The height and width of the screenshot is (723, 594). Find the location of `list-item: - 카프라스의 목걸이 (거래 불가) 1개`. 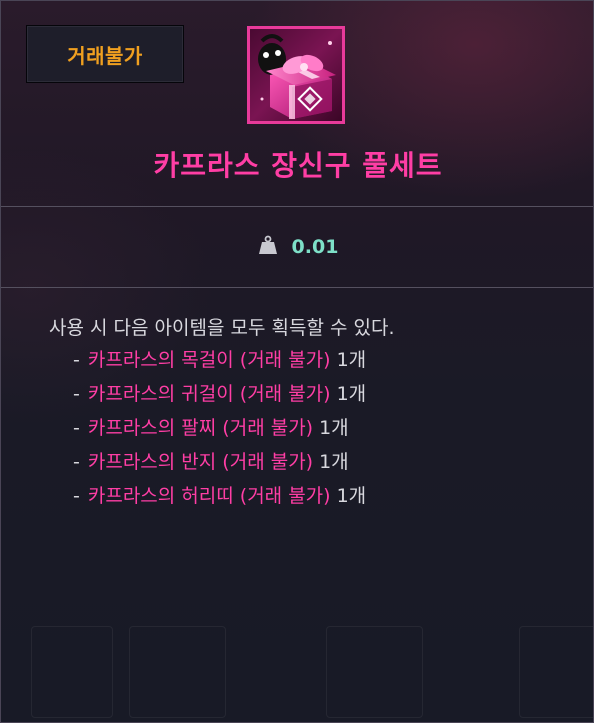

list-item: - 카프라스의 목걸이 (거래 불가) 1개 is located at coordinates (309, 360).